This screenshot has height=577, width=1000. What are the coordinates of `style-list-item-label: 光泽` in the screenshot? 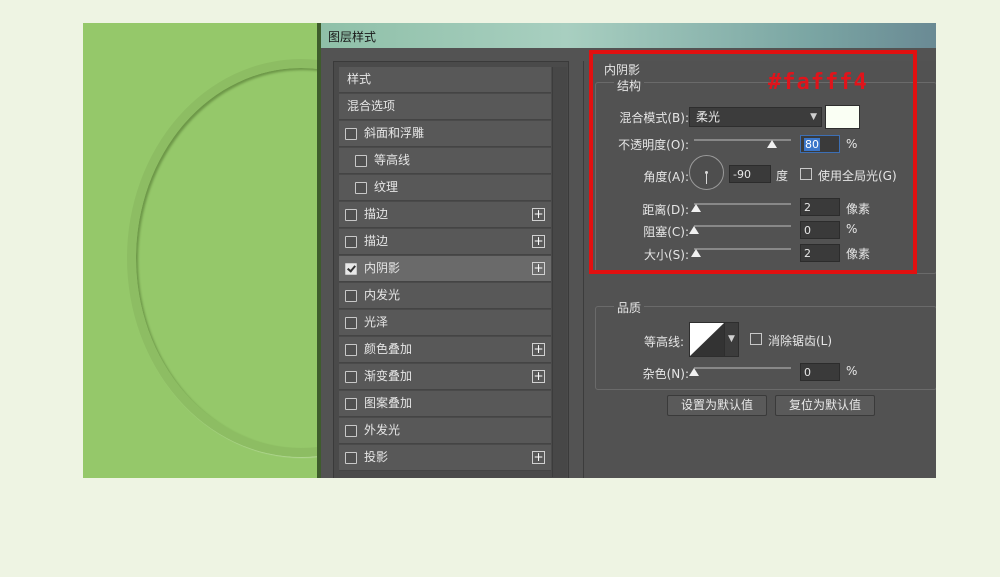 It's located at (376, 322).